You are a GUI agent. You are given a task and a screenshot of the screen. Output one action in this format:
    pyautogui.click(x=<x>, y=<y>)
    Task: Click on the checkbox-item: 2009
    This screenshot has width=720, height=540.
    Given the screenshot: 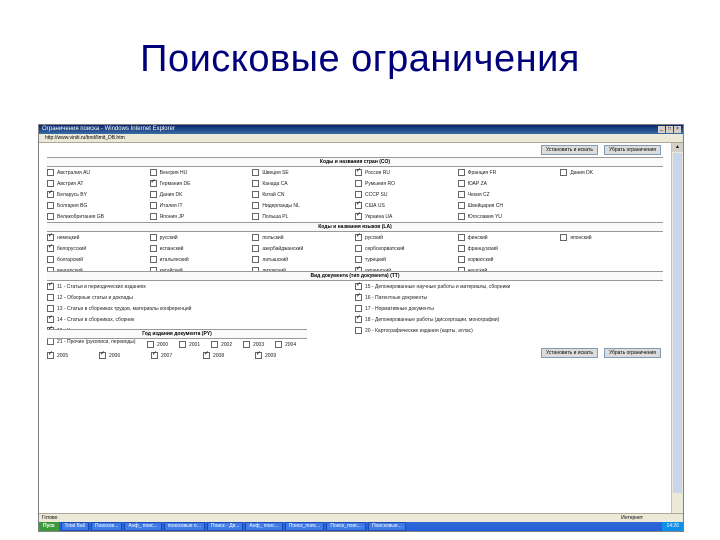 What is the action you would take?
    pyautogui.click(x=281, y=355)
    